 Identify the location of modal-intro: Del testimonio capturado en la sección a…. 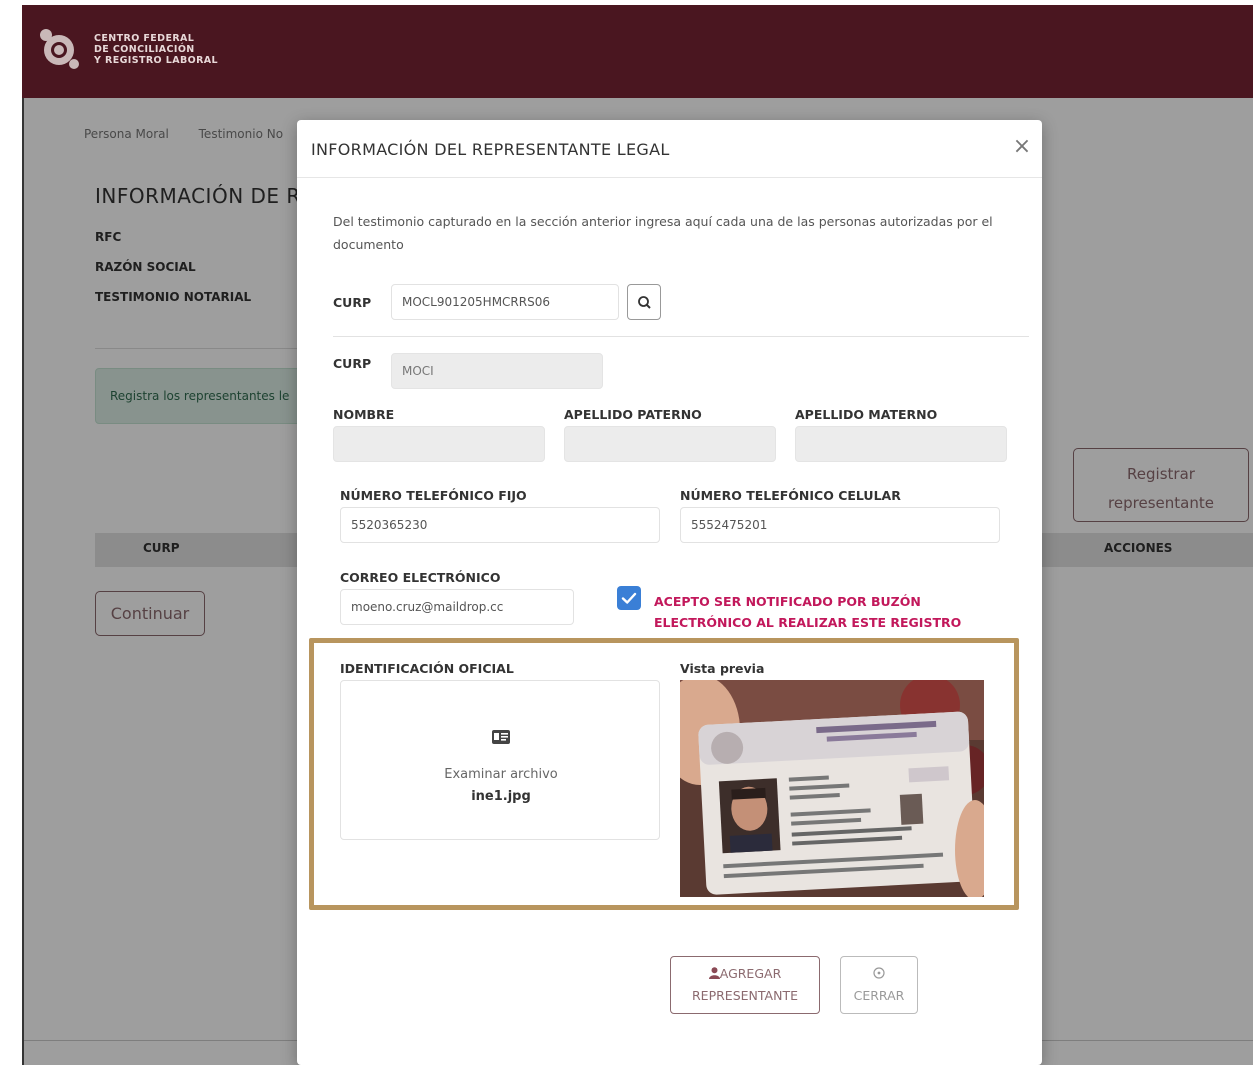
(663, 233).